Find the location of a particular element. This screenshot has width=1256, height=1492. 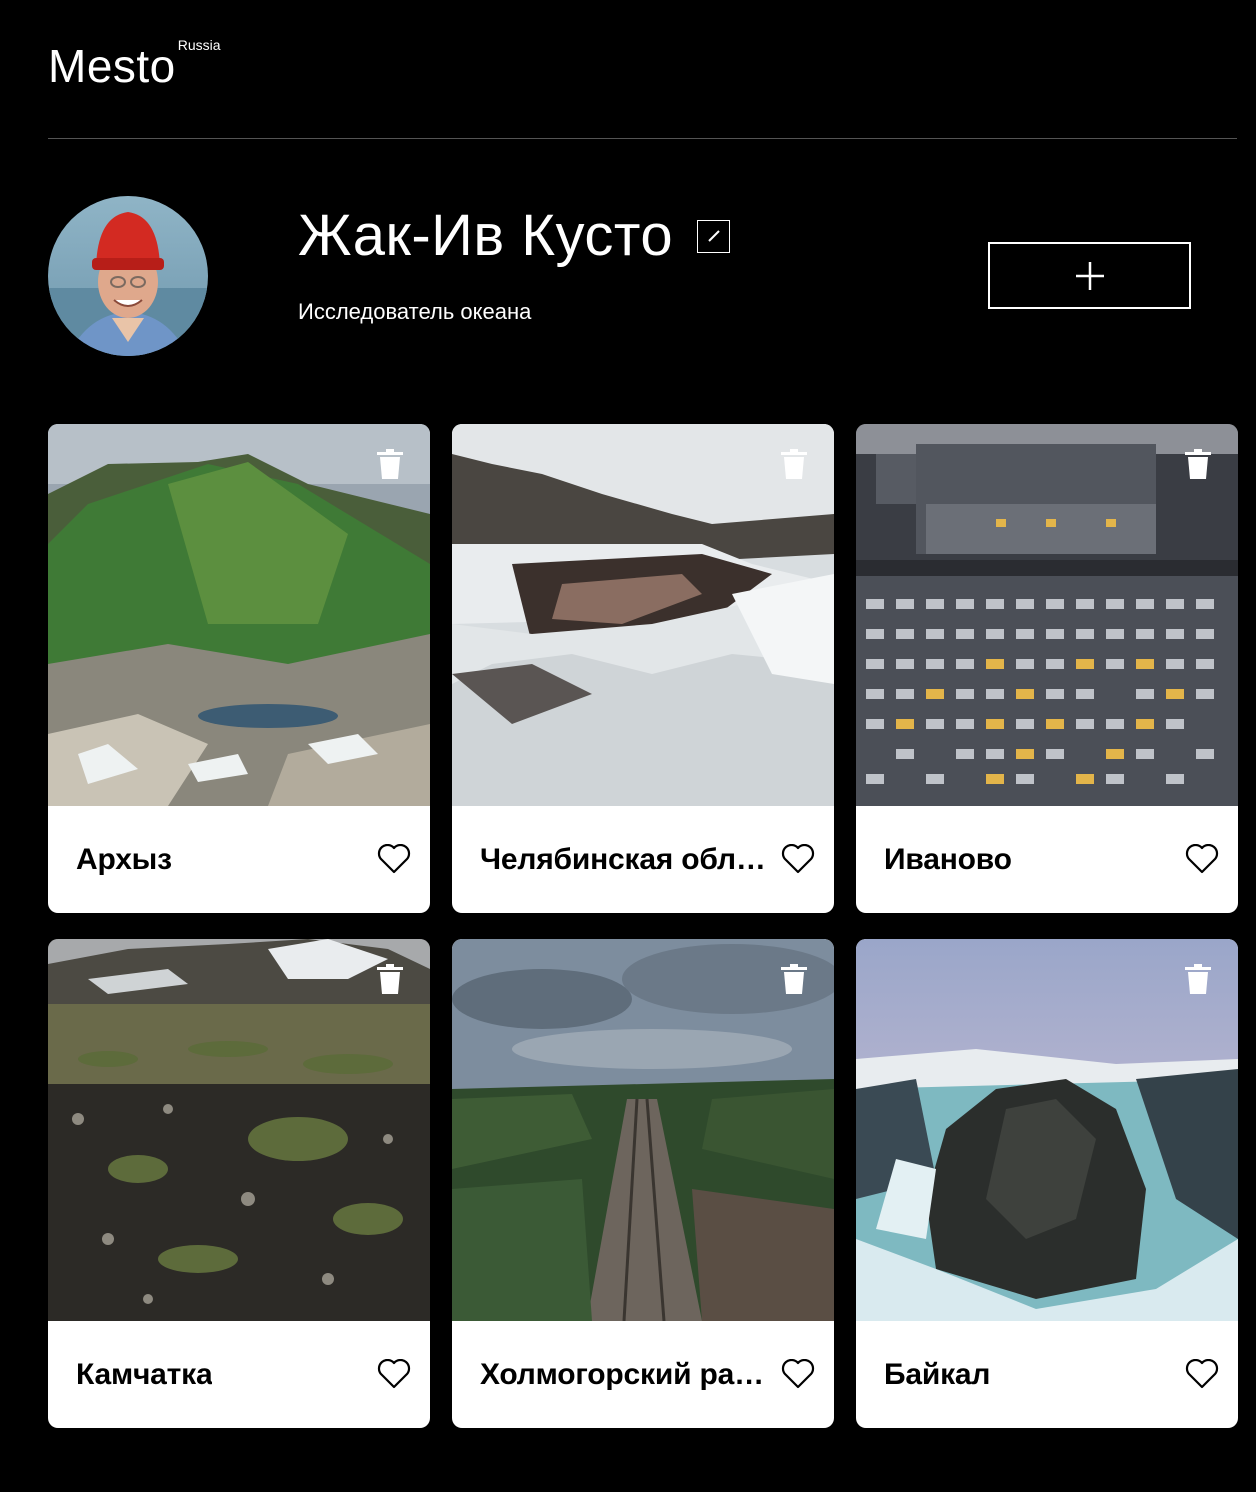

profile-name-row: Жак-Ив Кусто is located at coordinates (514, 235).